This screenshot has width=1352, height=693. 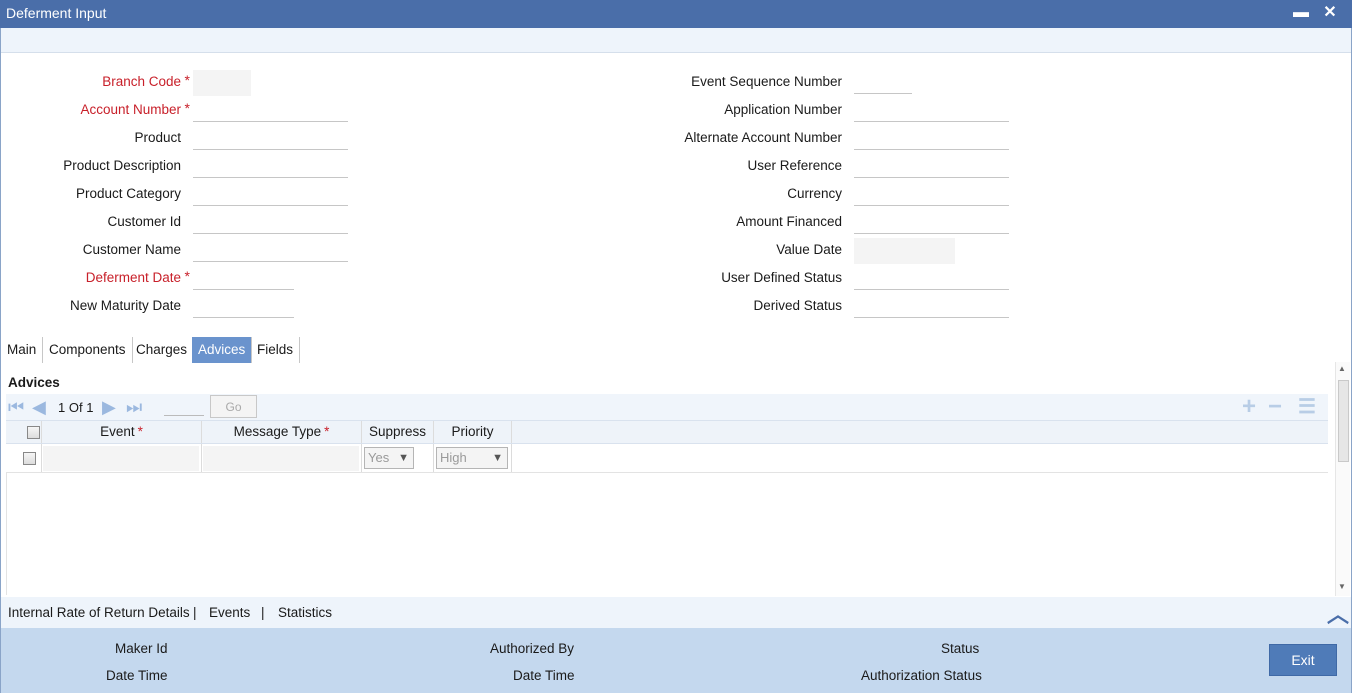 I want to click on user-defined-status-label: User Defined Status, so click(x=781, y=277).